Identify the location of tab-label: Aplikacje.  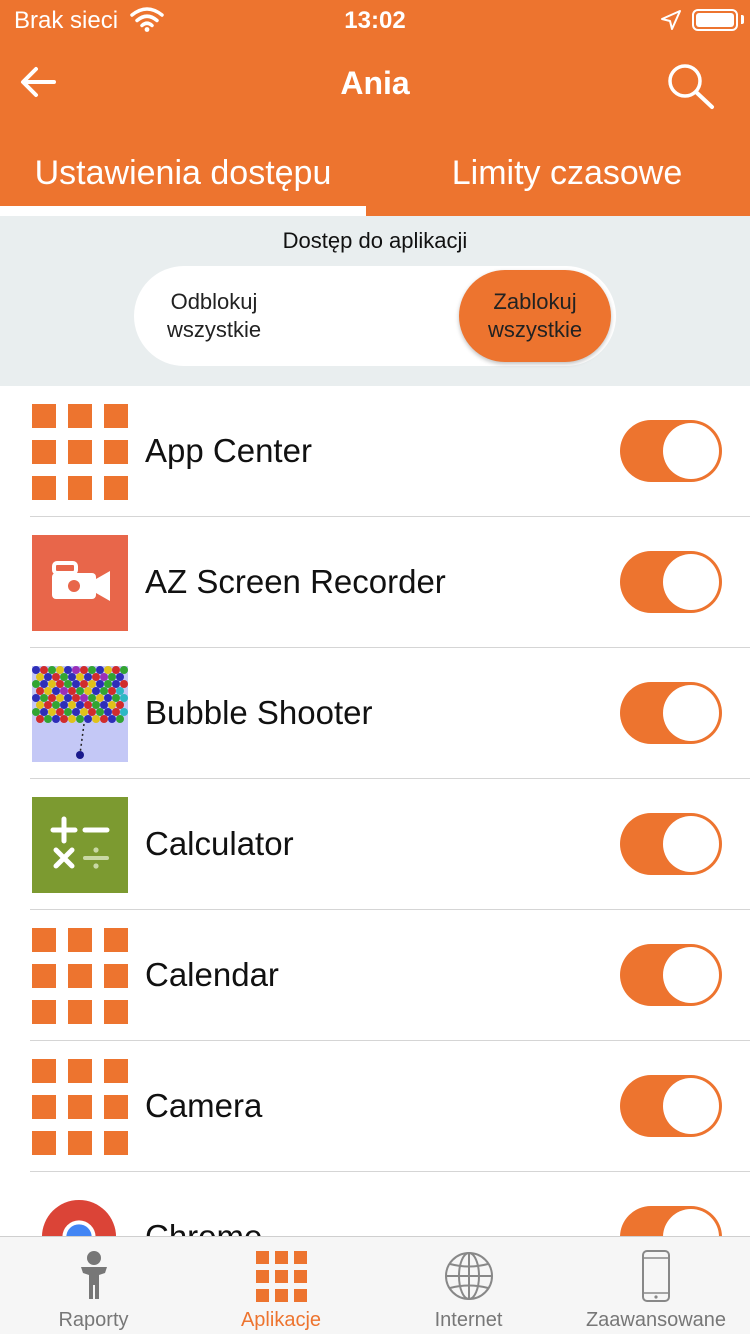
(281, 1320).